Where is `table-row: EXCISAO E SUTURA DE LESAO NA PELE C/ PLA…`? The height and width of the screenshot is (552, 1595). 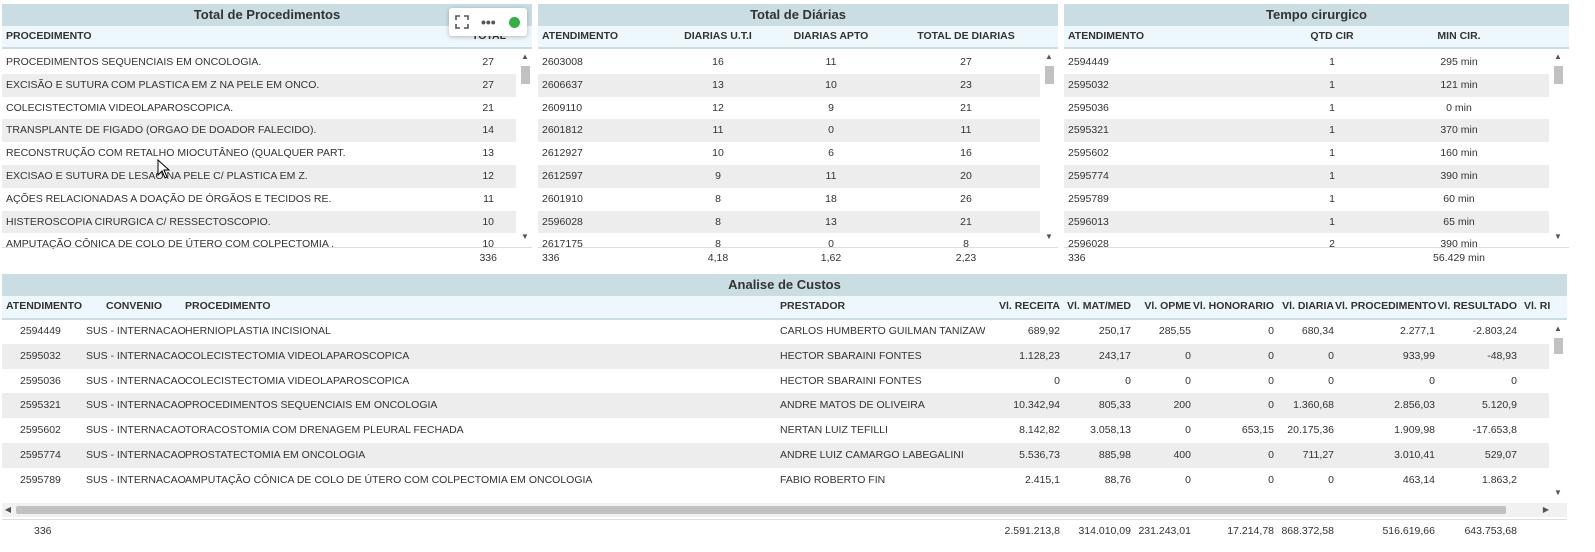
table-row: EXCISAO E SUTURA DE LESAO NA PELE C/ PLA… is located at coordinates (259, 176).